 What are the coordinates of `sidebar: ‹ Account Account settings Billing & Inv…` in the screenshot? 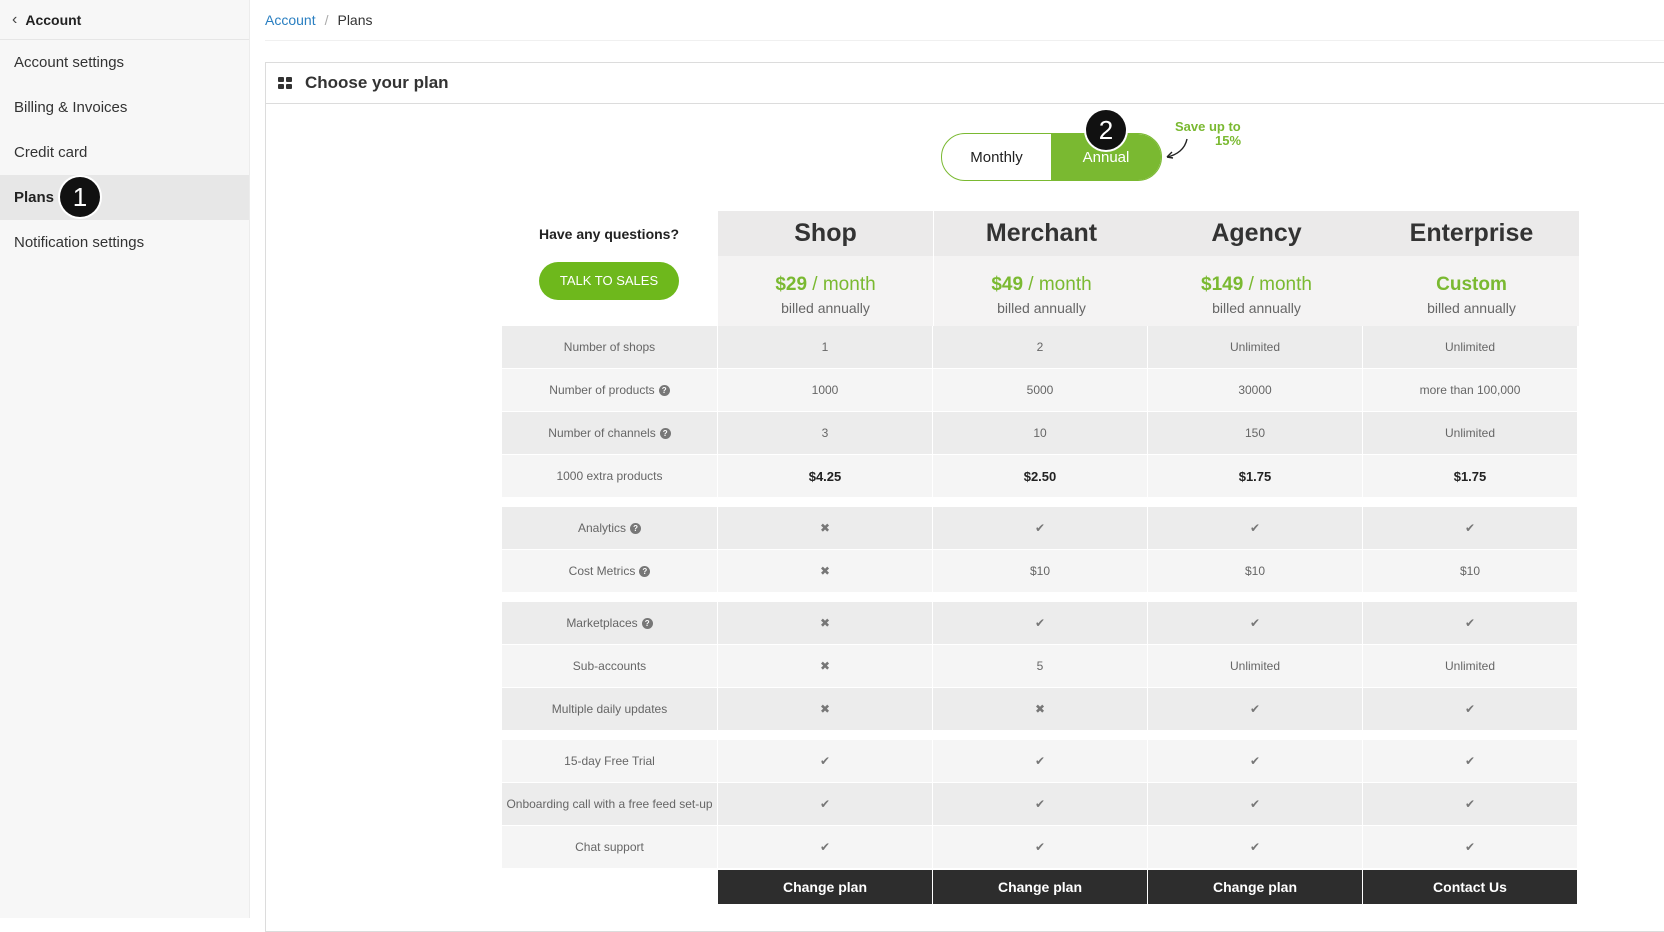 It's located at (125, 459).